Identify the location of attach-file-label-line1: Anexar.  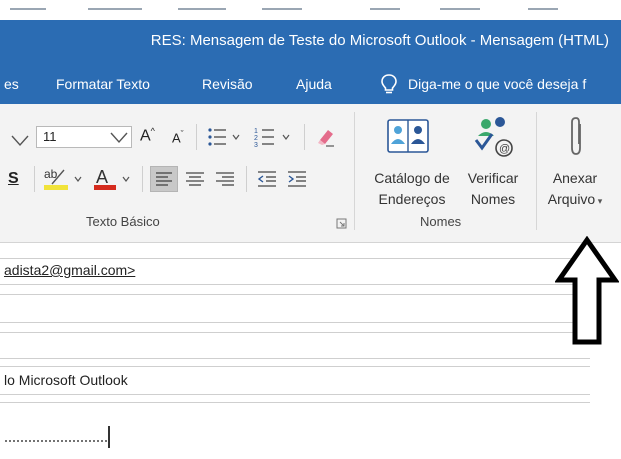
(575, 178).